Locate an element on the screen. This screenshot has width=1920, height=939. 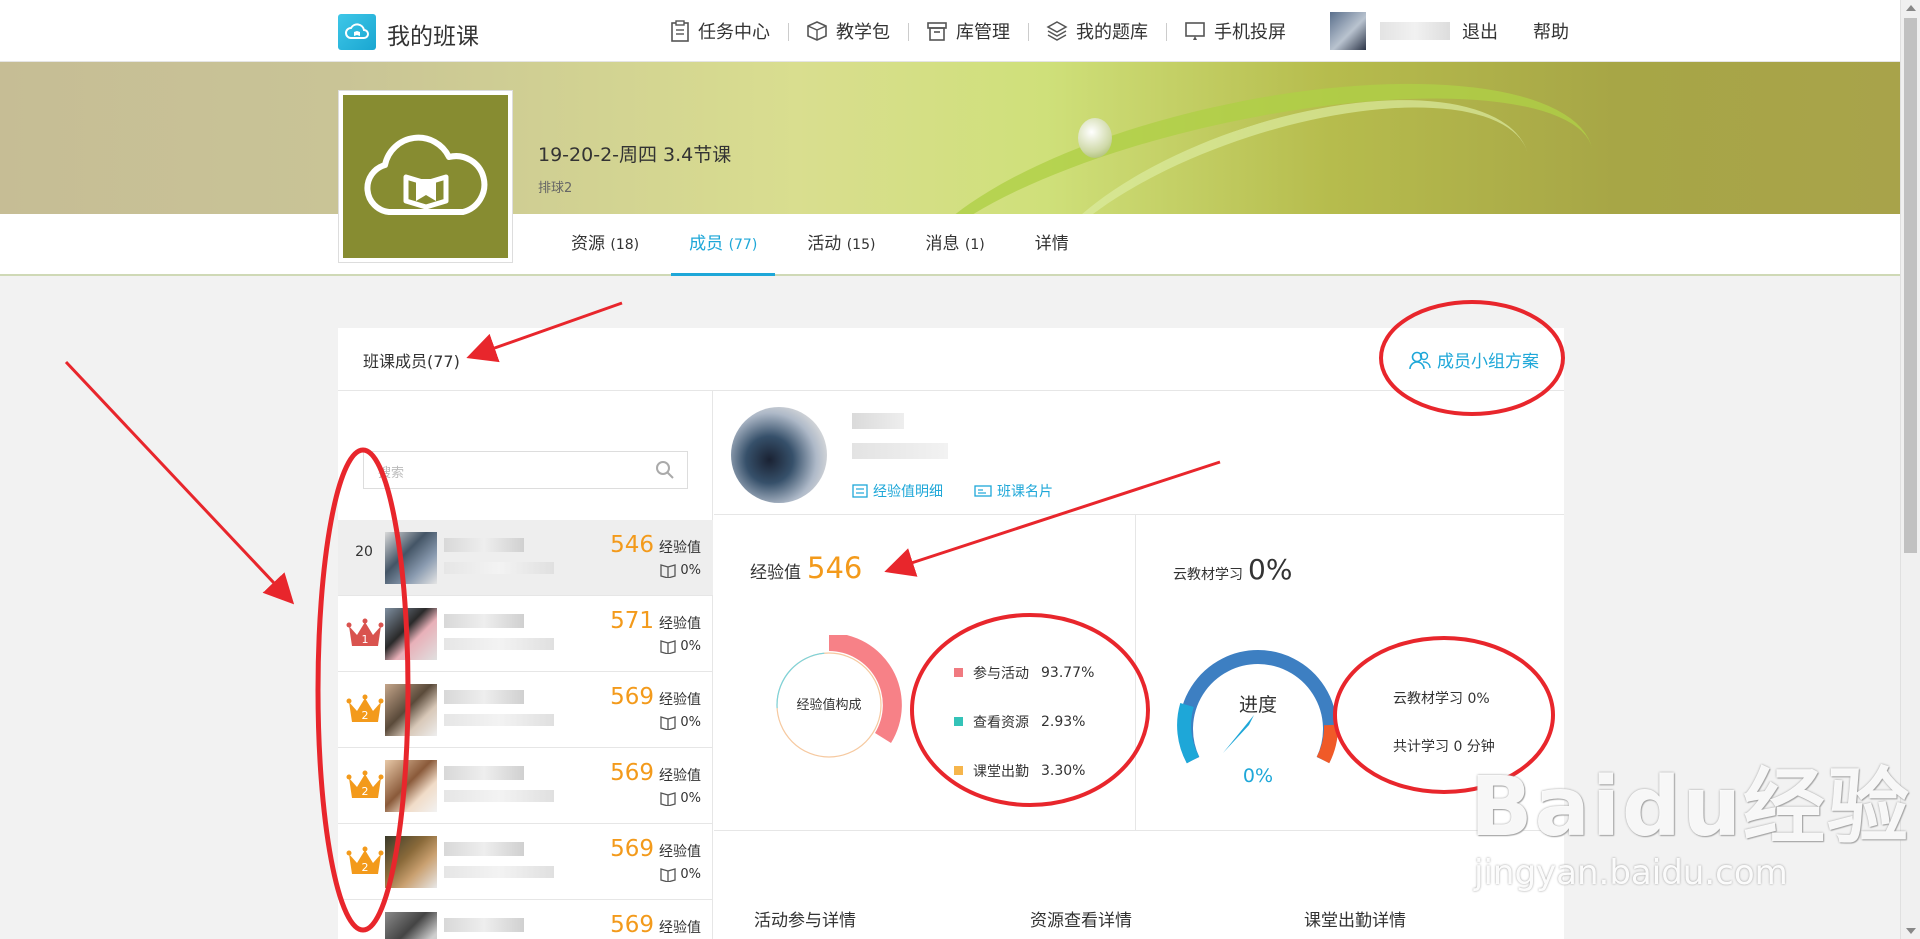
legend-item: 课堂出勤 3.30% is located at coordinates (1024, 770).